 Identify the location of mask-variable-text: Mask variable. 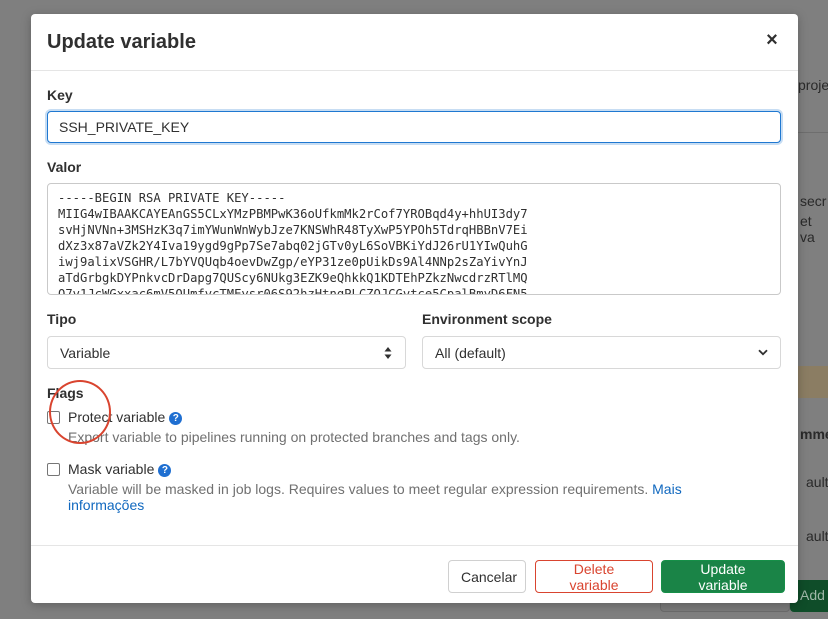
(111, 469).